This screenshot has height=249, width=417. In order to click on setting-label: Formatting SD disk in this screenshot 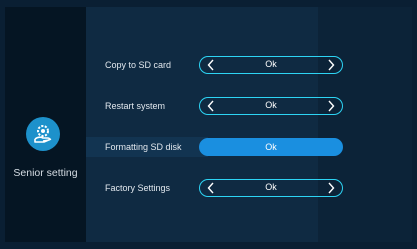, I will do `click(143, 147)`.